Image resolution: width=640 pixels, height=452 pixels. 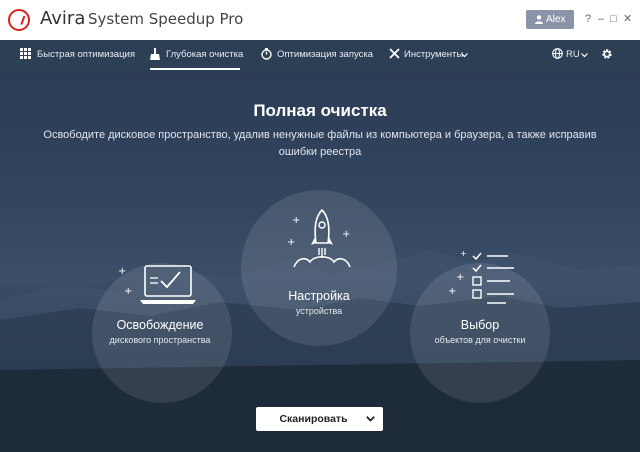 I want to click on minimize-button: –, so click(x=601, y=19).